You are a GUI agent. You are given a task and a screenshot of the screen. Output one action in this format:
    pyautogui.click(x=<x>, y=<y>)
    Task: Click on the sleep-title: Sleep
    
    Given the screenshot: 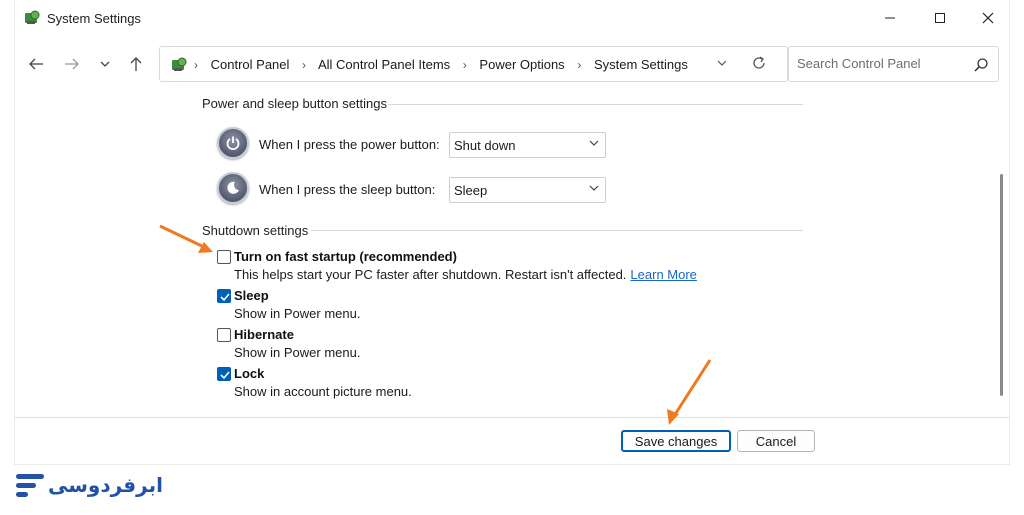 What is the action you would take?
    pyautogui.click(x=251, y=295)
    